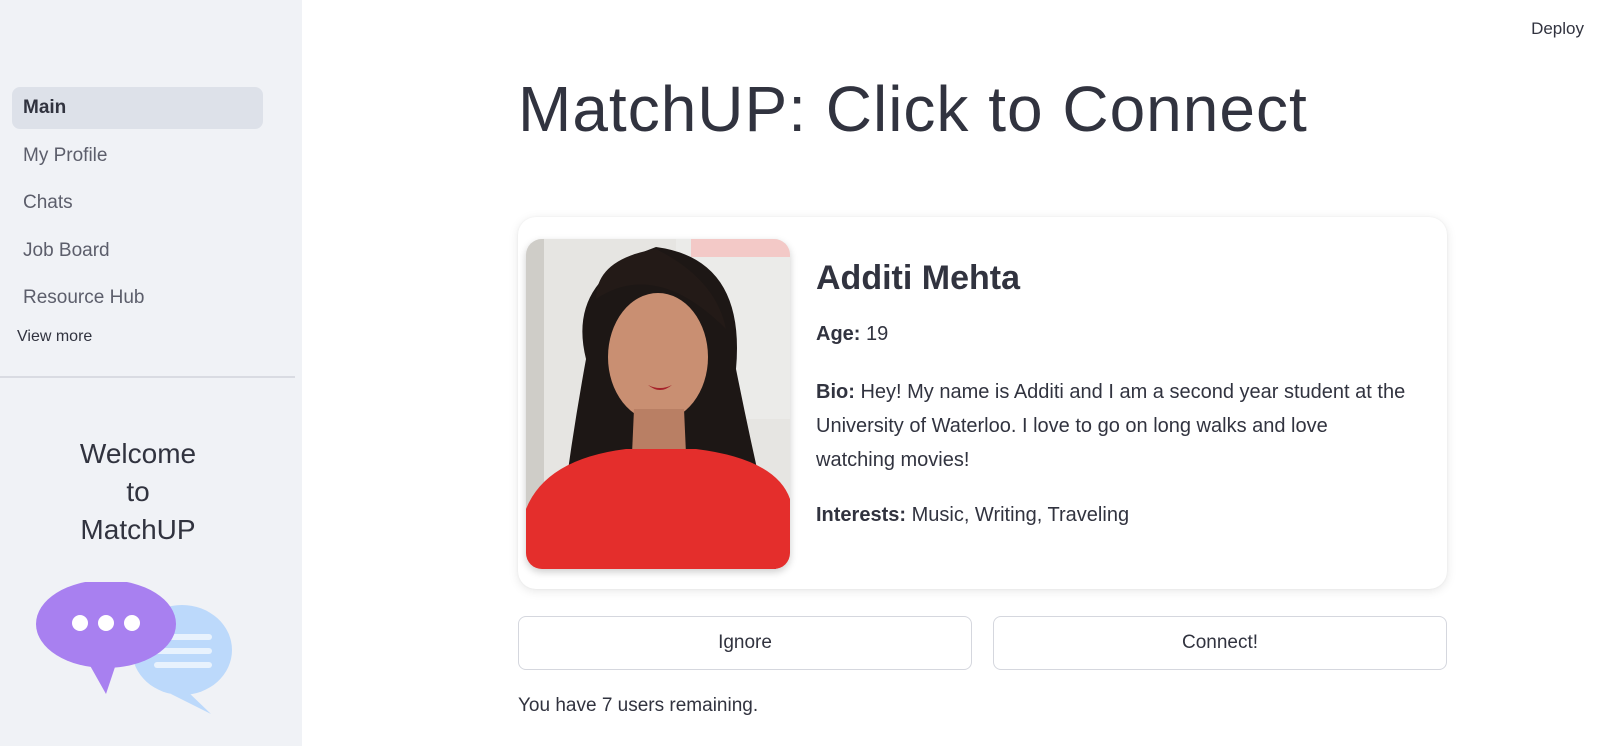  I want to click on deploy-button: Deploy, so click(1557, 29).